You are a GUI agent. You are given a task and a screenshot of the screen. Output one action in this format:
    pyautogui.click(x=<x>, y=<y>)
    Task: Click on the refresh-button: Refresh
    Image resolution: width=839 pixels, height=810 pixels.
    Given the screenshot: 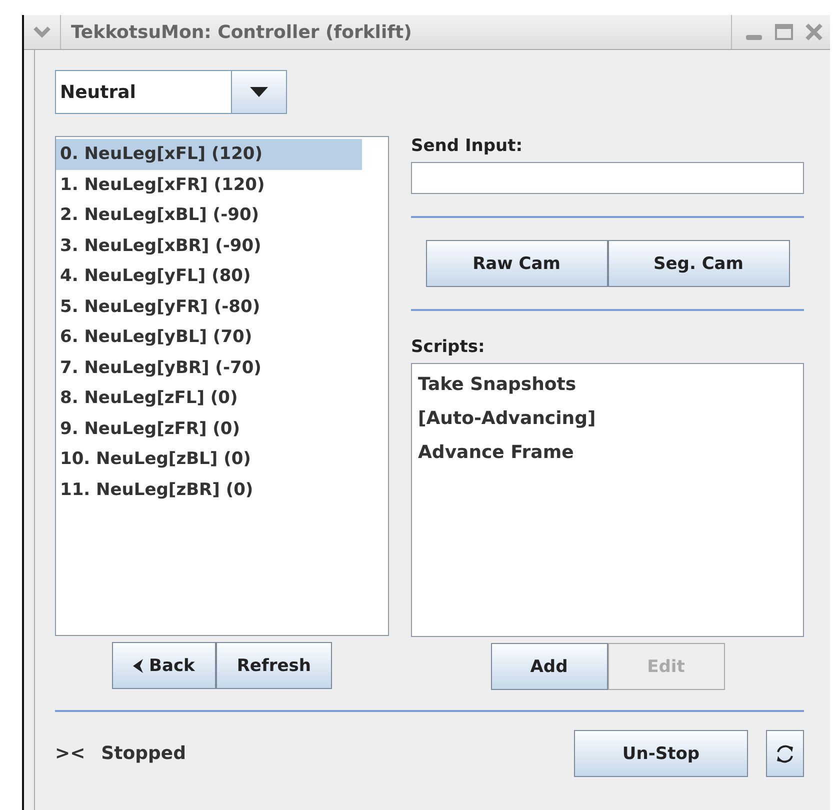 What is the action you would take?
    pyautogui.click(x=274, y=665)
    